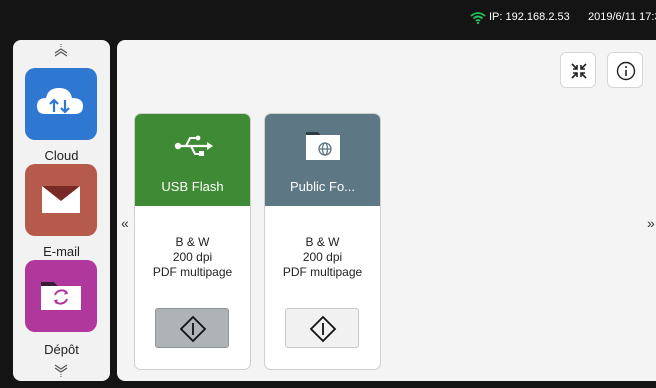  I want to click on sidebar-label-depot: Dépôt, so click(61, 349).